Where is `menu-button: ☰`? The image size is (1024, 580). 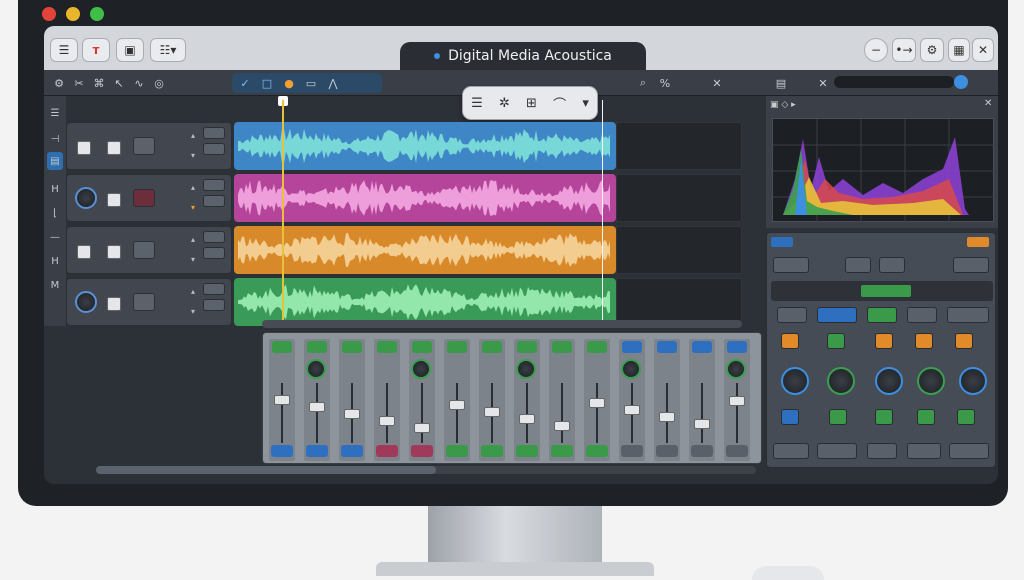 menu-button: ☰ is located at coordinates (64, 50).